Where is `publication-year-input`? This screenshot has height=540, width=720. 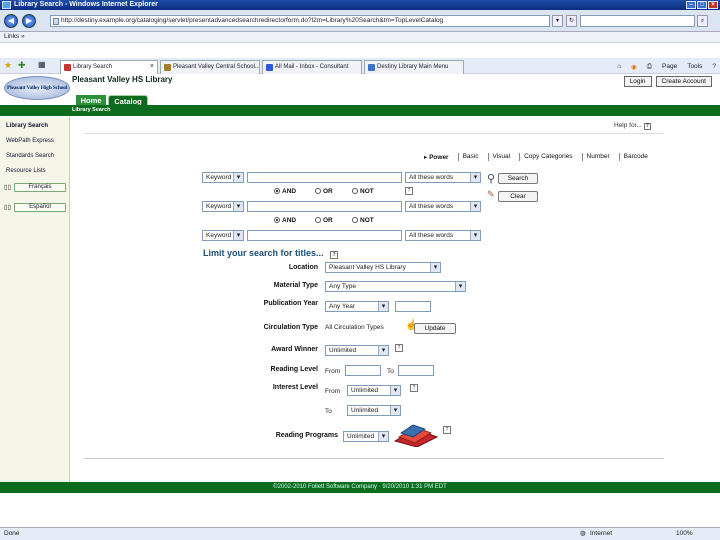 publication-year-input is located at coordinates (413, 306).